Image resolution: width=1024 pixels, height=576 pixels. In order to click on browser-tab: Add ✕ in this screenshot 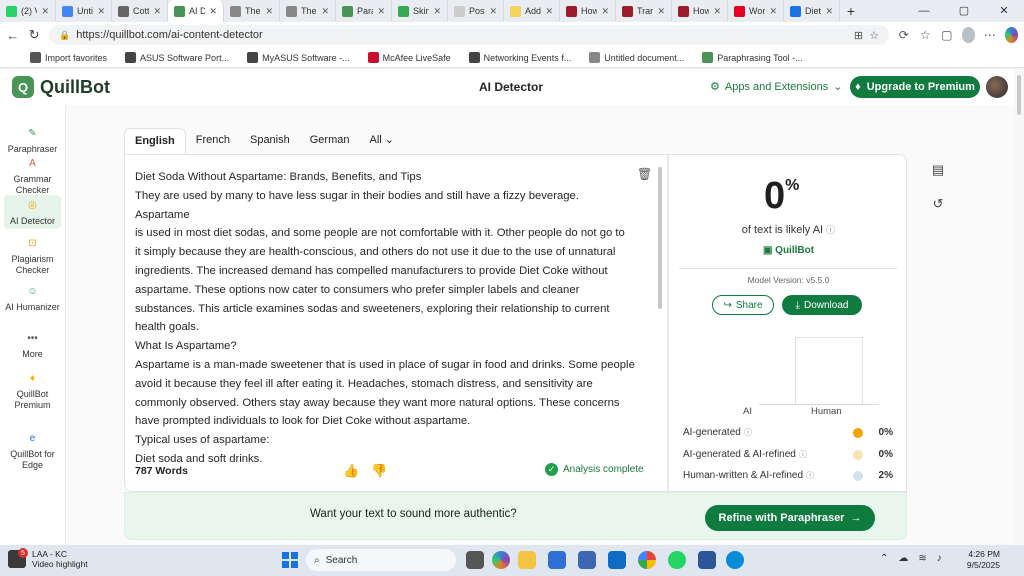, I will do `click(532, 11)`.